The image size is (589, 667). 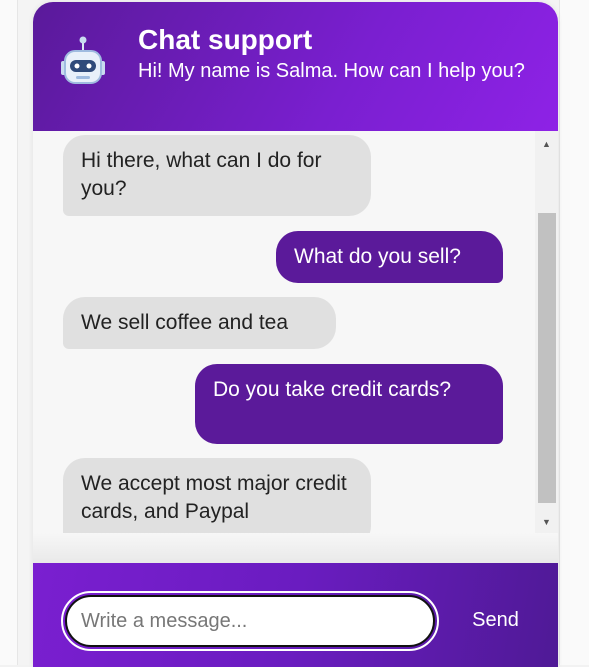 What do you see at coordinates (199, 323) in the screenshot?
I see `bot-message: We sell coffee and tea` at bounding box center [199, 323].